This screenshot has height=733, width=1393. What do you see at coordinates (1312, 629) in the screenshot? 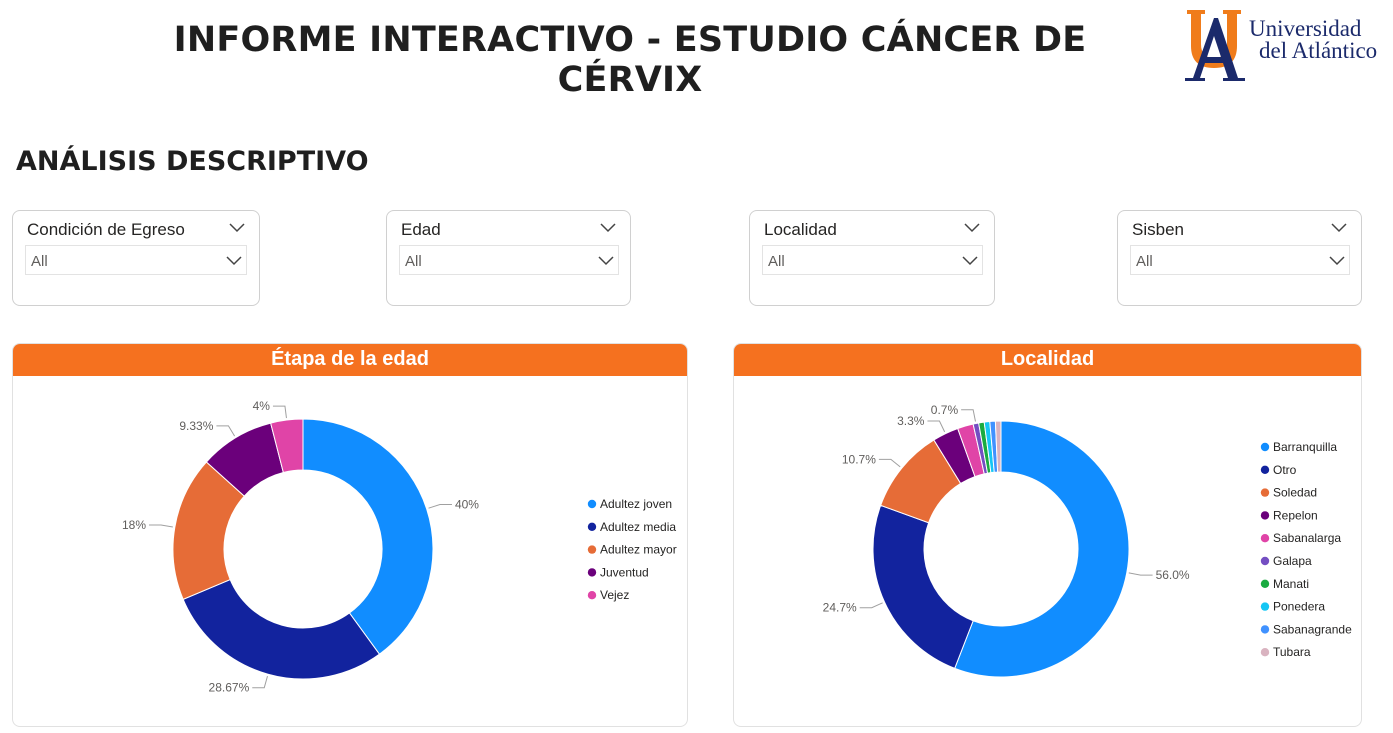
I see `legend-item-sabanagrande: Sabanagrande` at bounding box center [1312, 629].